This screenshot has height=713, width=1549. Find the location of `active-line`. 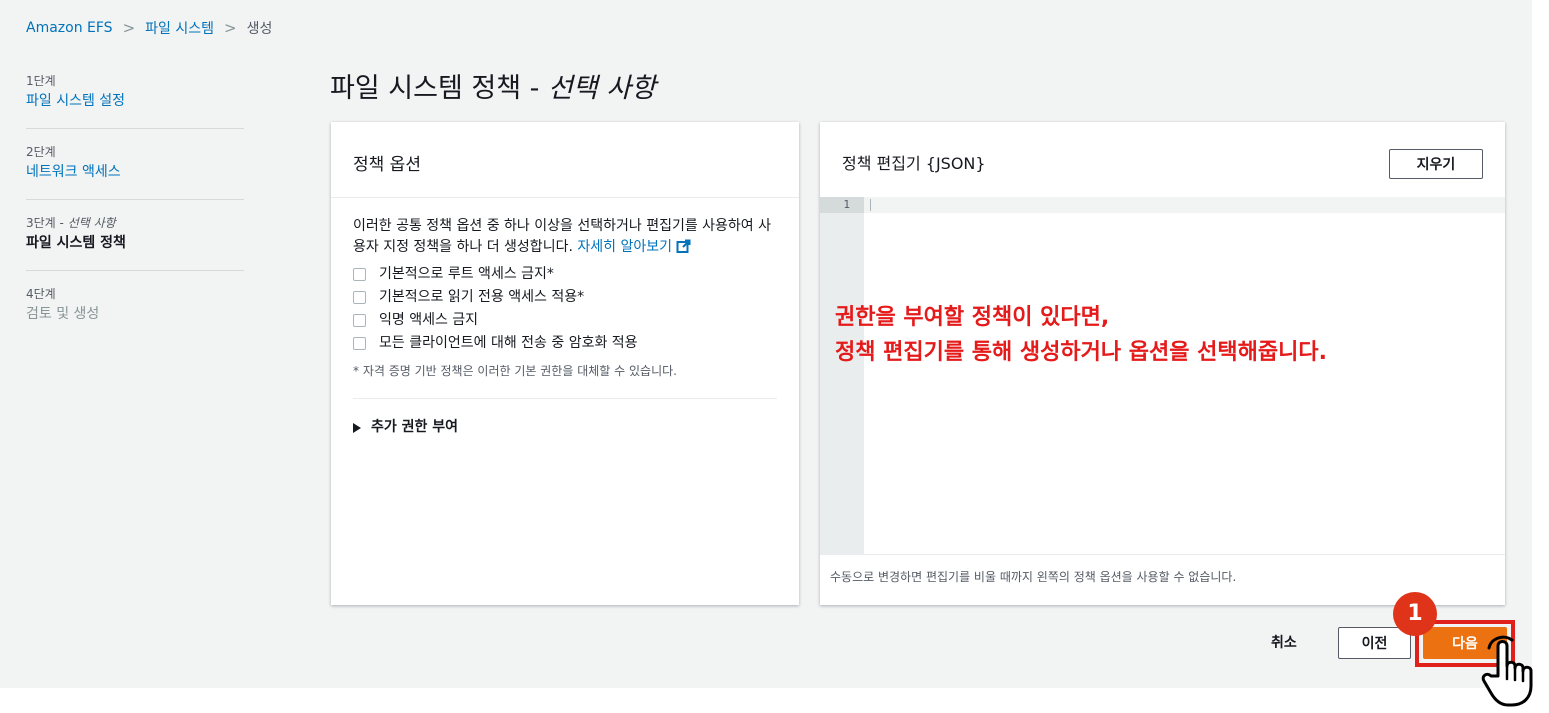

active-line is located at coordinates (1184, 205).